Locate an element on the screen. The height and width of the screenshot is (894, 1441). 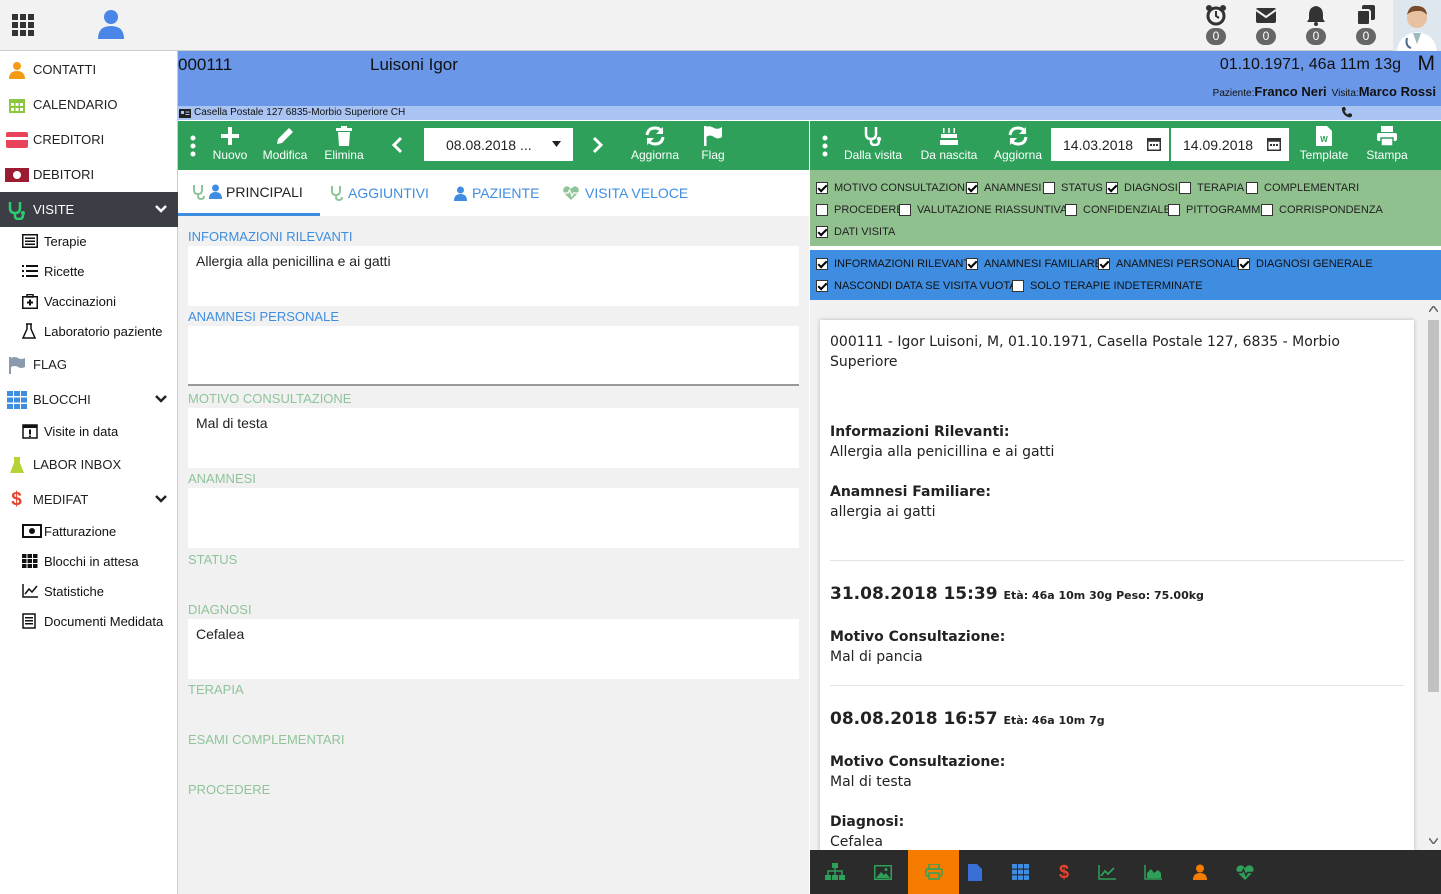
filter-solo-terapie-indeterminate: SOLO TERAPIE INDETERMINATE is located at coordinates (1107, 286).